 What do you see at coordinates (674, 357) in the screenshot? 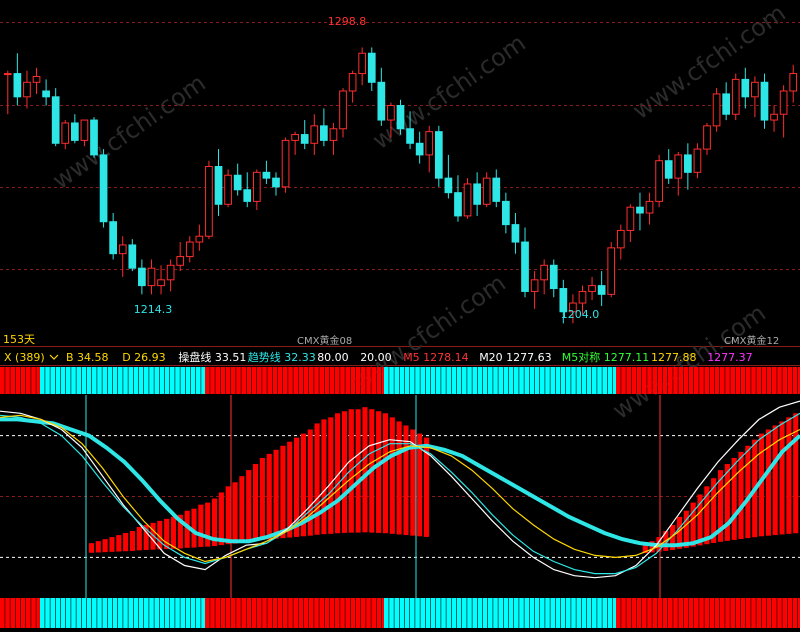
I see `indicator-value: 1277.88` at bounding box center [674, 357].